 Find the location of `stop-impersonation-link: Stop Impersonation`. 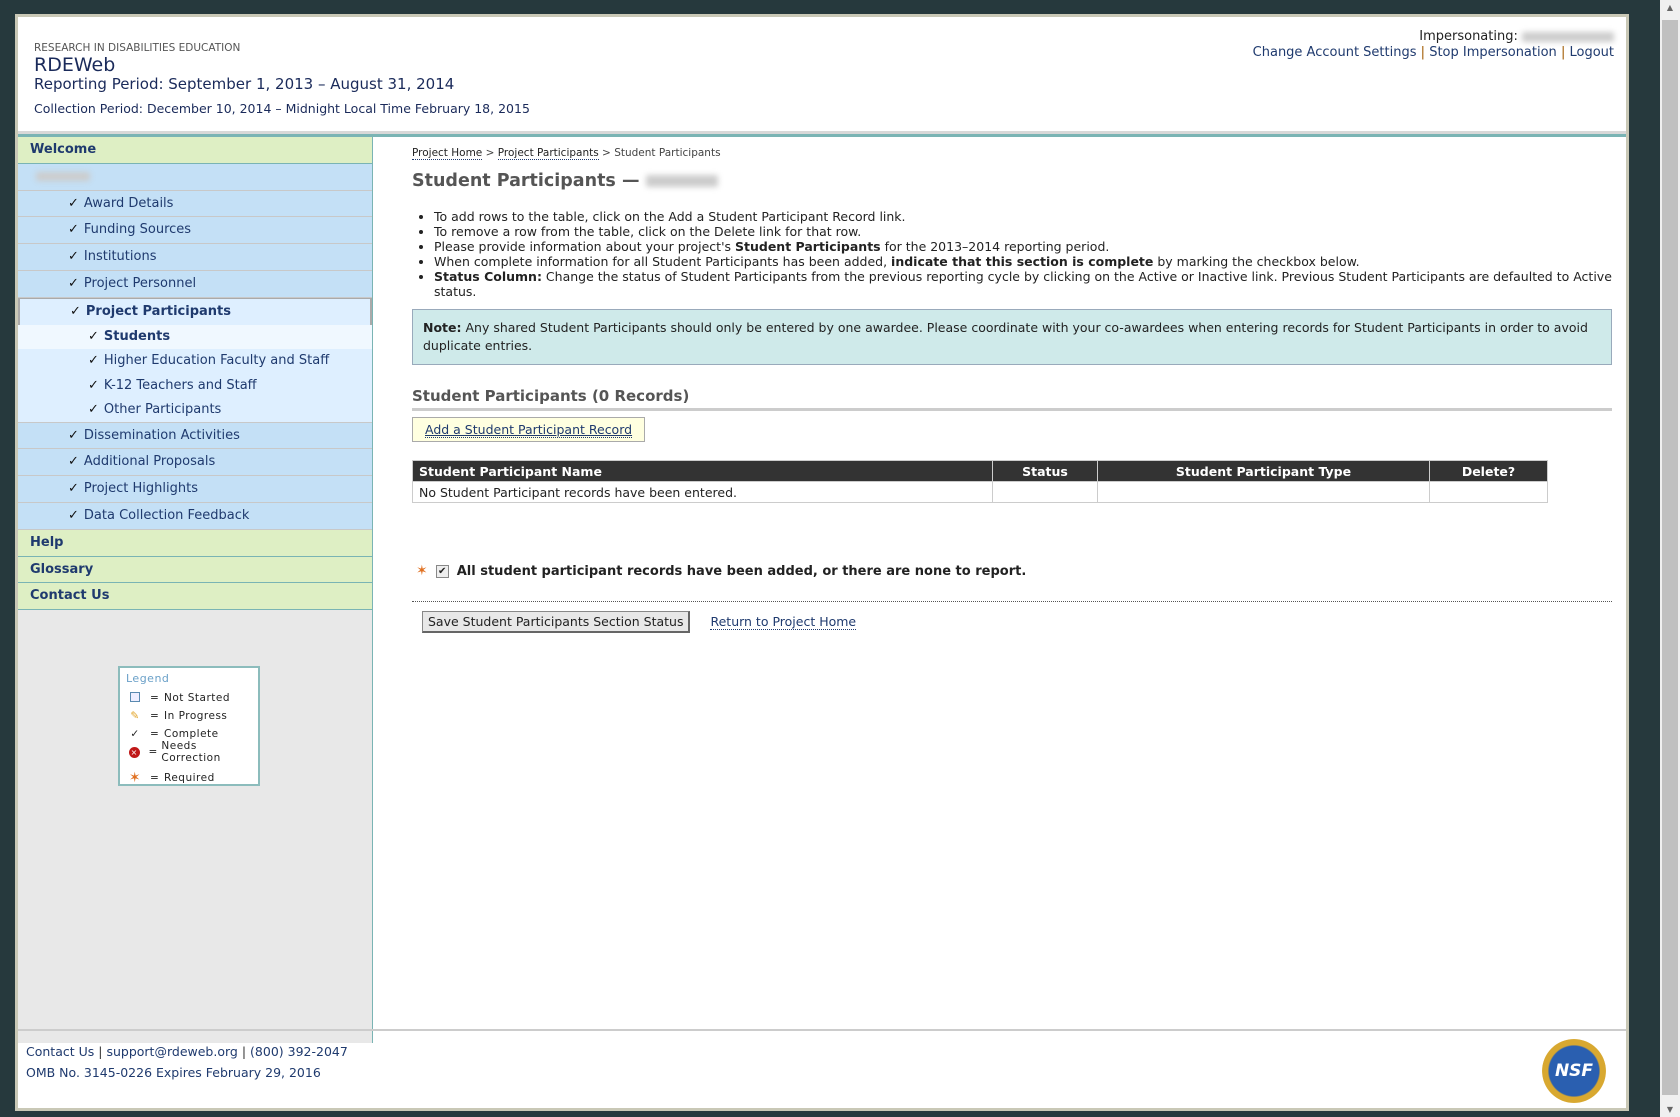

stop-impersonation-link: Stop Impersonation is located at coordinates (1493, 52).